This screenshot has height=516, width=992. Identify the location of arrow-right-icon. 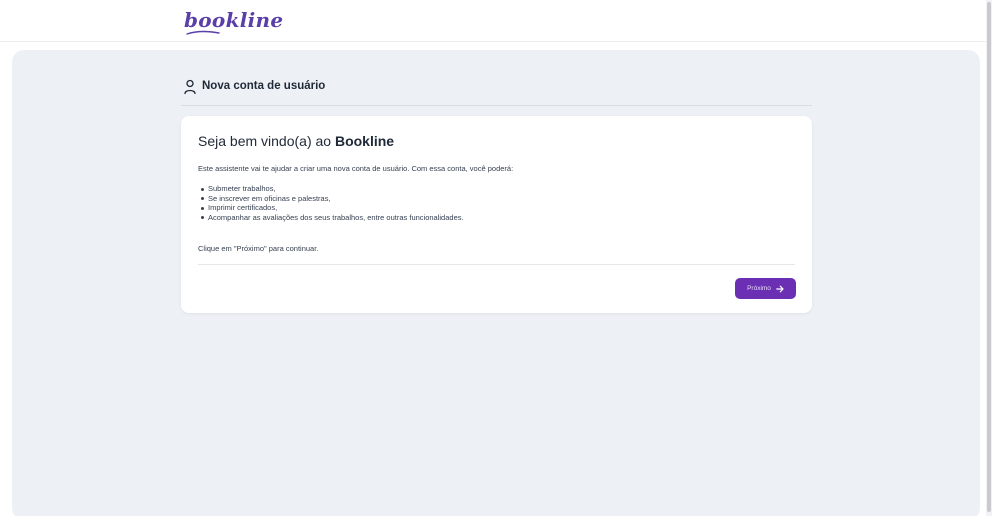
(780, 288).